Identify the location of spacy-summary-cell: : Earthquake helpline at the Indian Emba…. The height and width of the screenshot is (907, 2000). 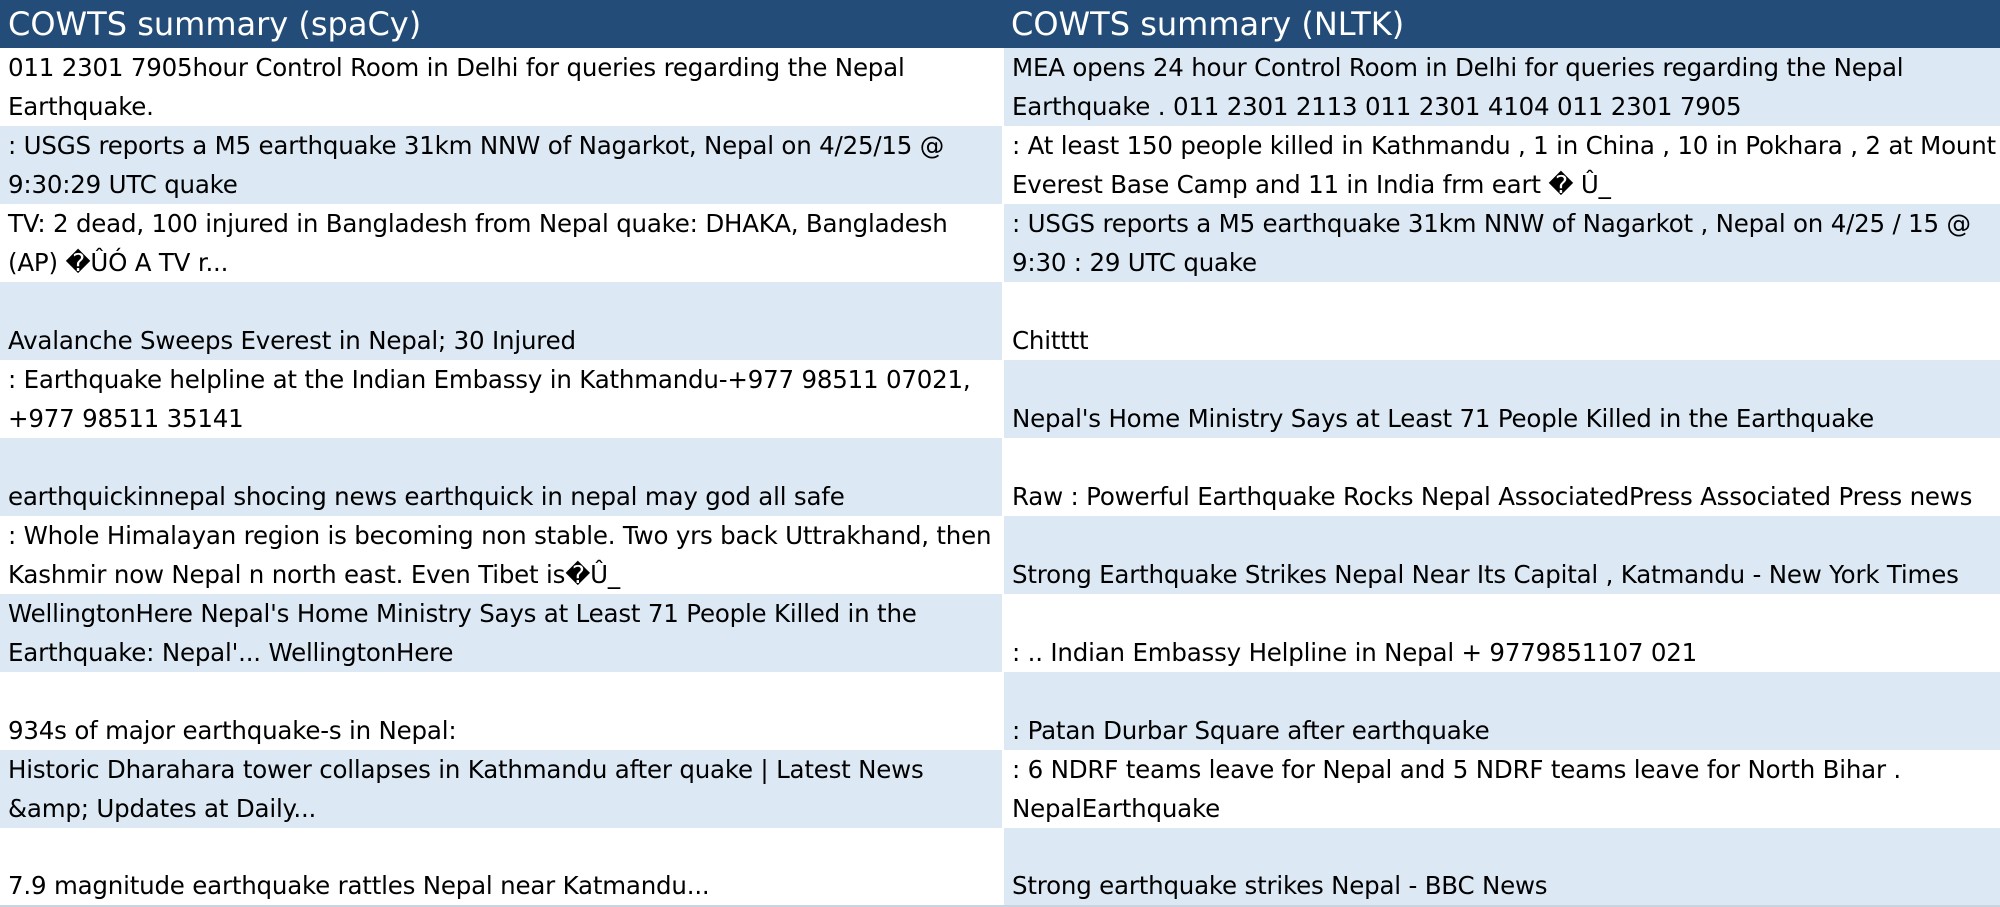
(502, 399).